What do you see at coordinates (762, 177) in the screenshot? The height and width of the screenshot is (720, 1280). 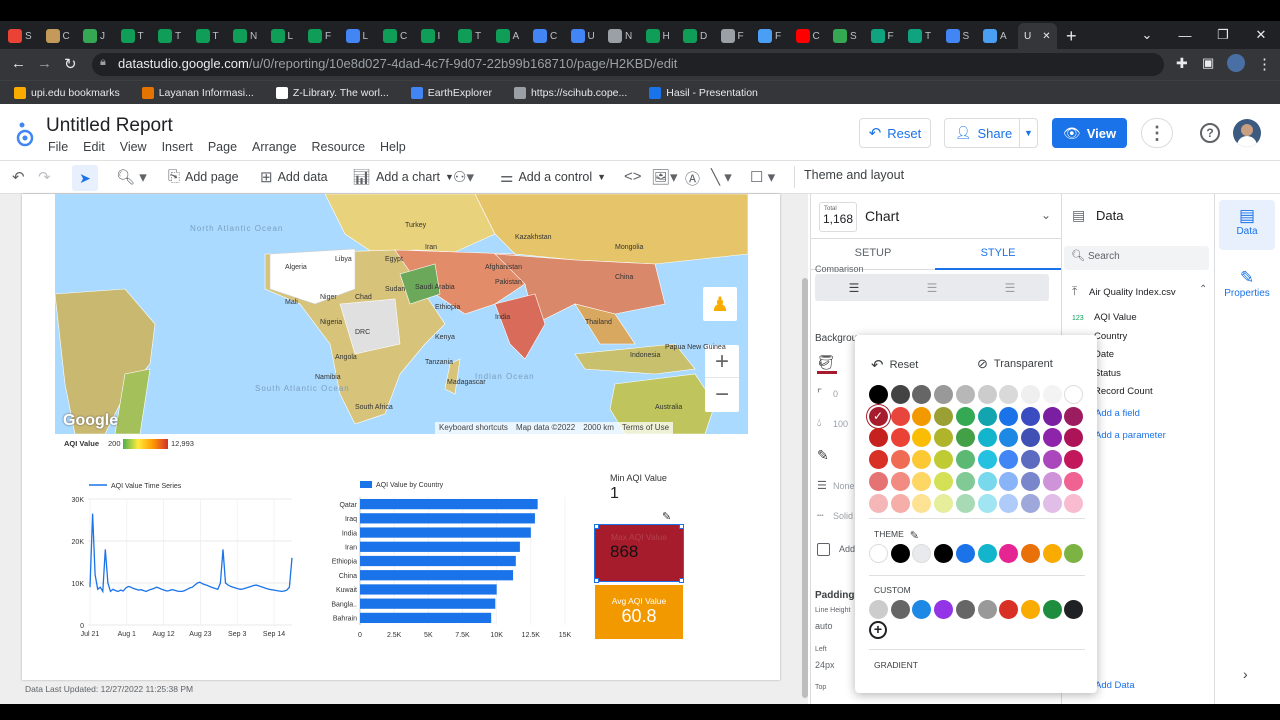 I see `shape-icon: ☐ ▾` at bounding box center [762, 177].